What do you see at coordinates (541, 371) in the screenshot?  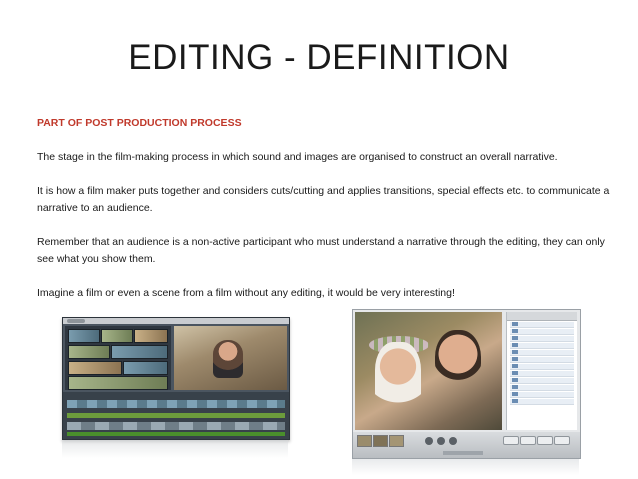 I see `media-list-panel` at bounding box center [541, 371].